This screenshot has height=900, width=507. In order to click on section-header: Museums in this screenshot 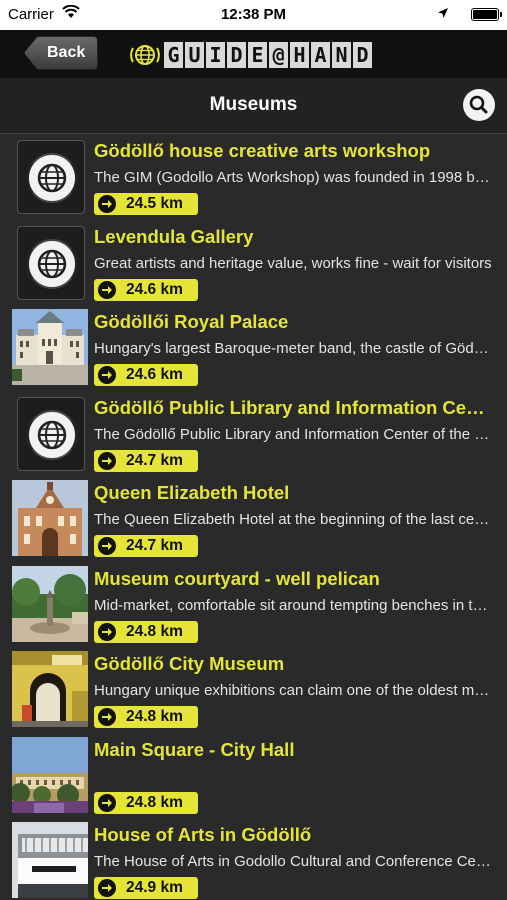, I will do `click(253, 106)`.